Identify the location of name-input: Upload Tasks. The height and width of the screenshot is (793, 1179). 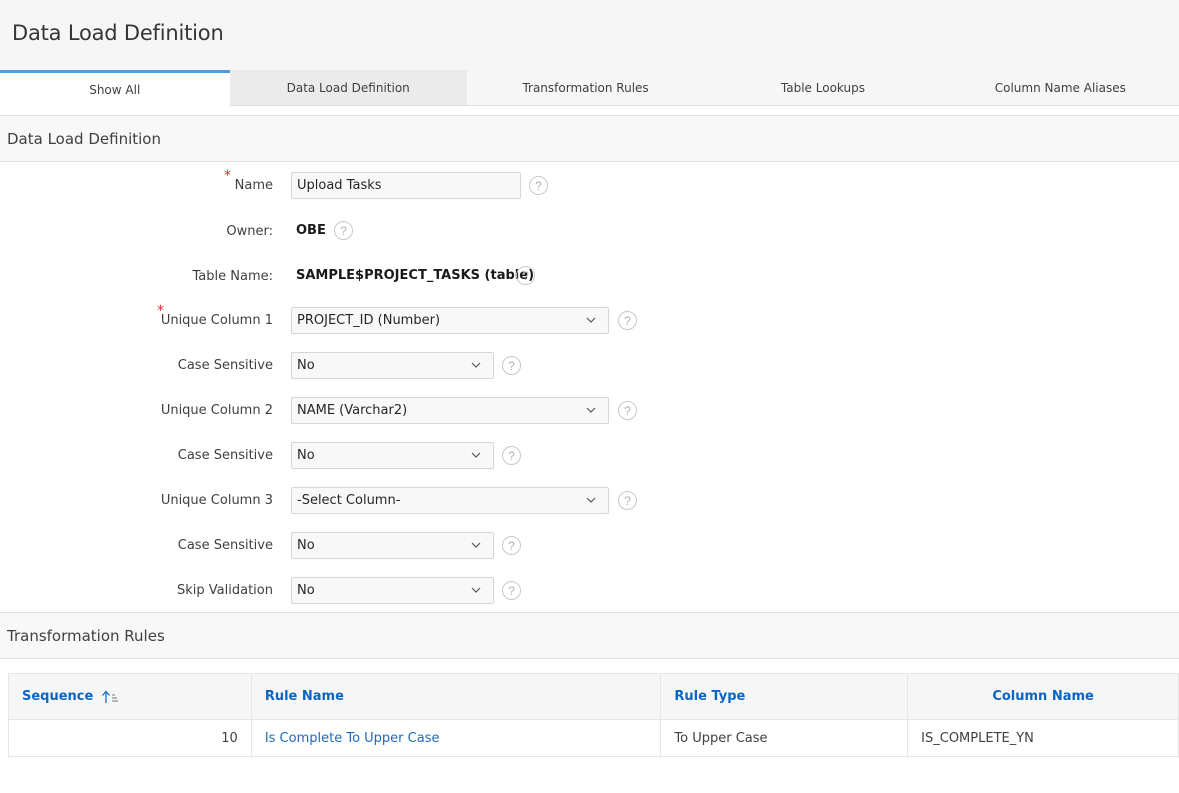
(406, 185).